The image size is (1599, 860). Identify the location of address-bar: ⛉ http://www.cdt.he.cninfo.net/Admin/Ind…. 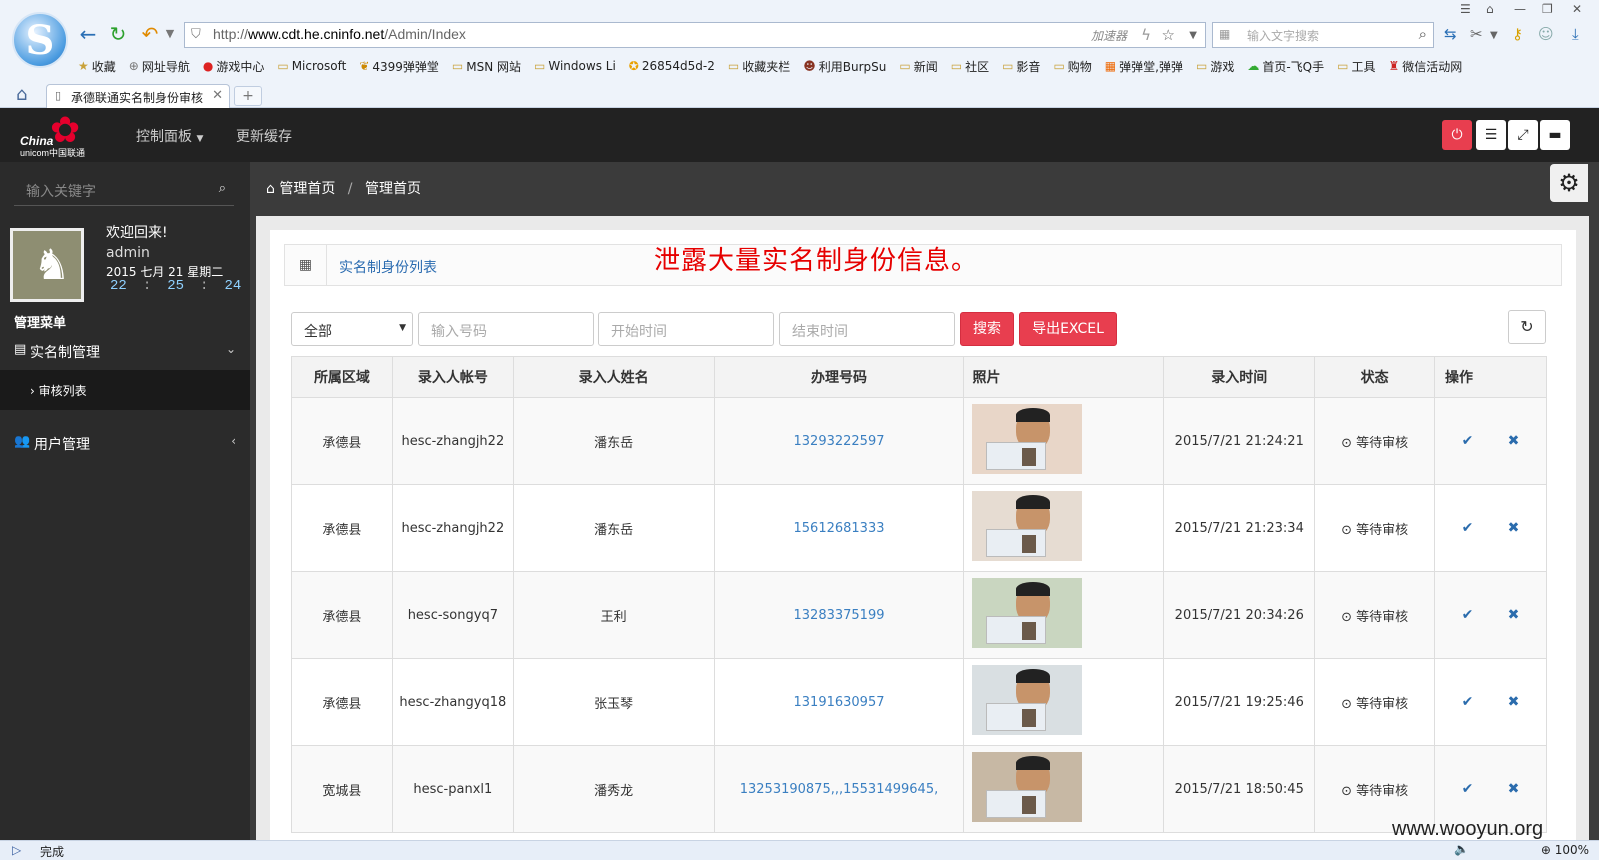
(695, 35).